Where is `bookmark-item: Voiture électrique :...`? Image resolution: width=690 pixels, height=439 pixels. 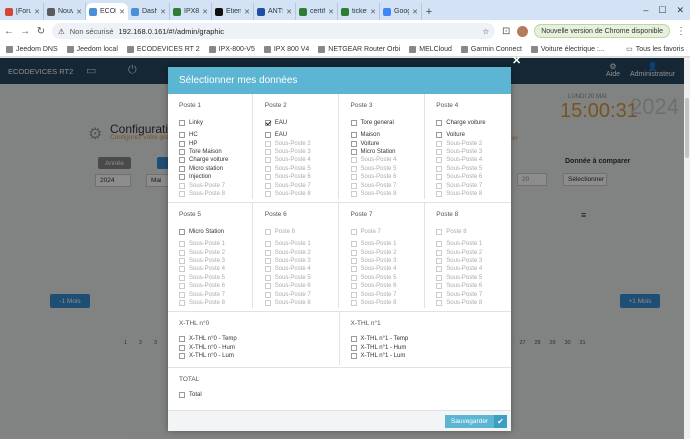 bookmark-item: Voiture électrique :... is located at coordinates (567, 49).